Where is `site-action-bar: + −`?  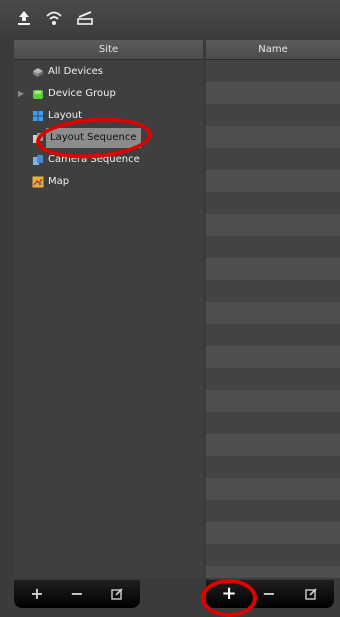 site-action-bar: + − is located at coordinates (77, 594).